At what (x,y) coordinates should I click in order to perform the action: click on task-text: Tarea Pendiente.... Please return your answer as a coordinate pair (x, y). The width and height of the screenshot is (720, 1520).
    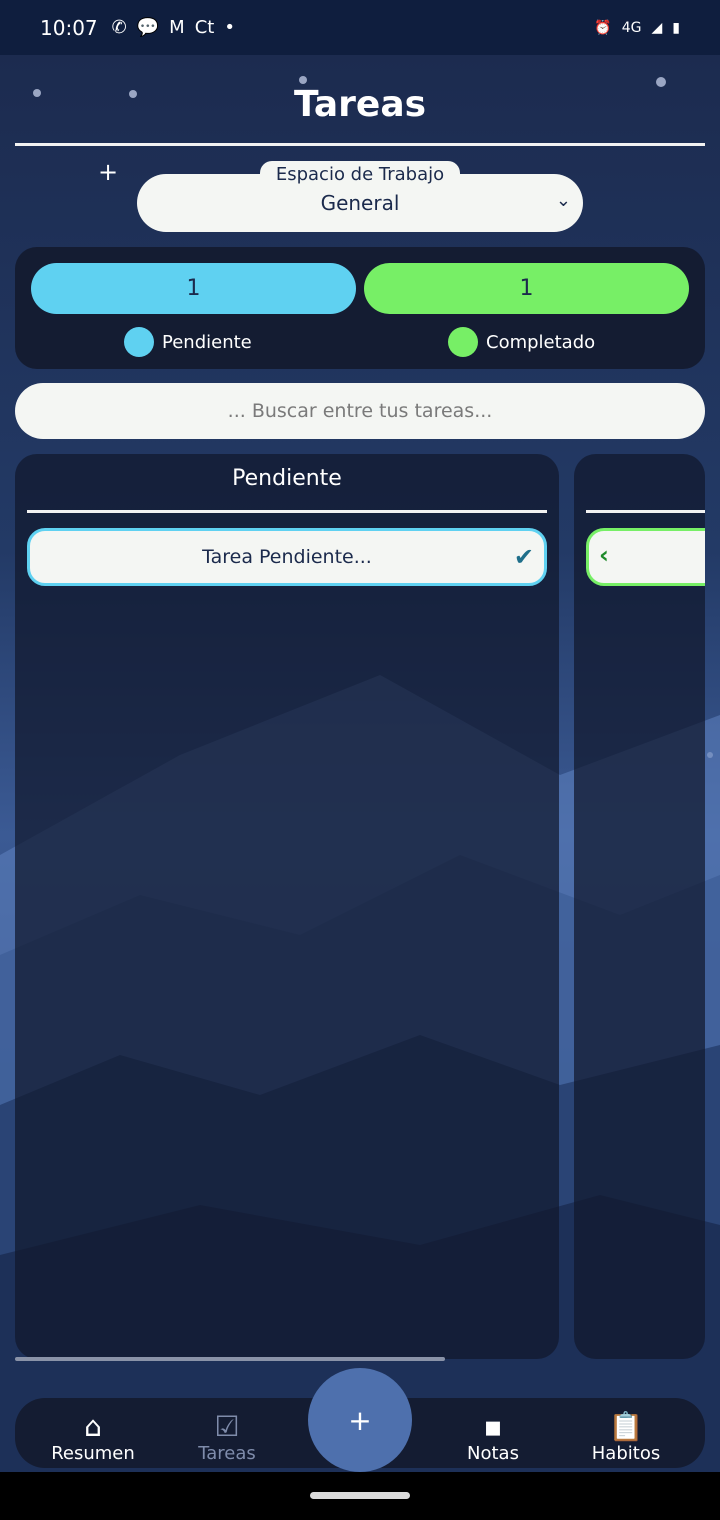
    Looking at the image, I should click on (287, 557).